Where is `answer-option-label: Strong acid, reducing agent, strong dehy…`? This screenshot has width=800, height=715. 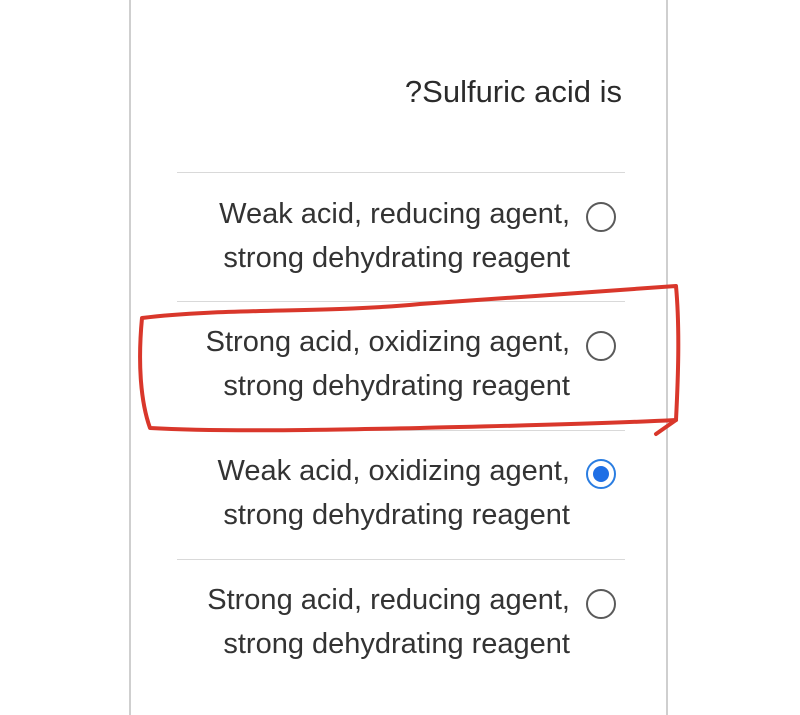 answer-option-label: Strong acid, reducing agent, strong dehy… is located at coordinates (388, 622).